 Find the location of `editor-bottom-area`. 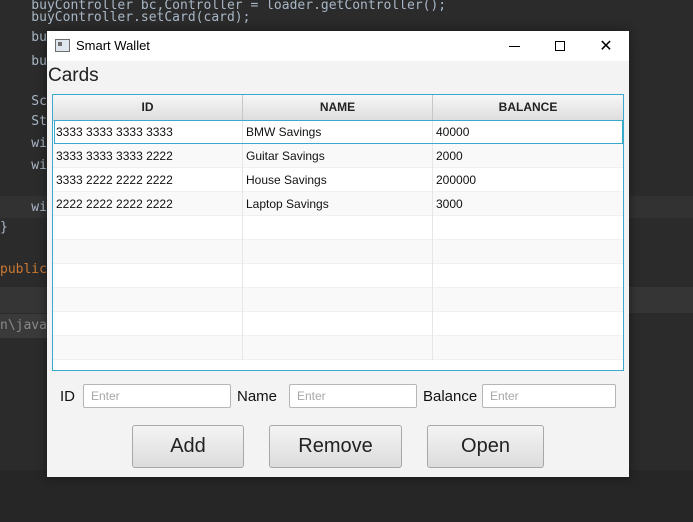

editor-bottom-area is located at coordinates (346, 496).